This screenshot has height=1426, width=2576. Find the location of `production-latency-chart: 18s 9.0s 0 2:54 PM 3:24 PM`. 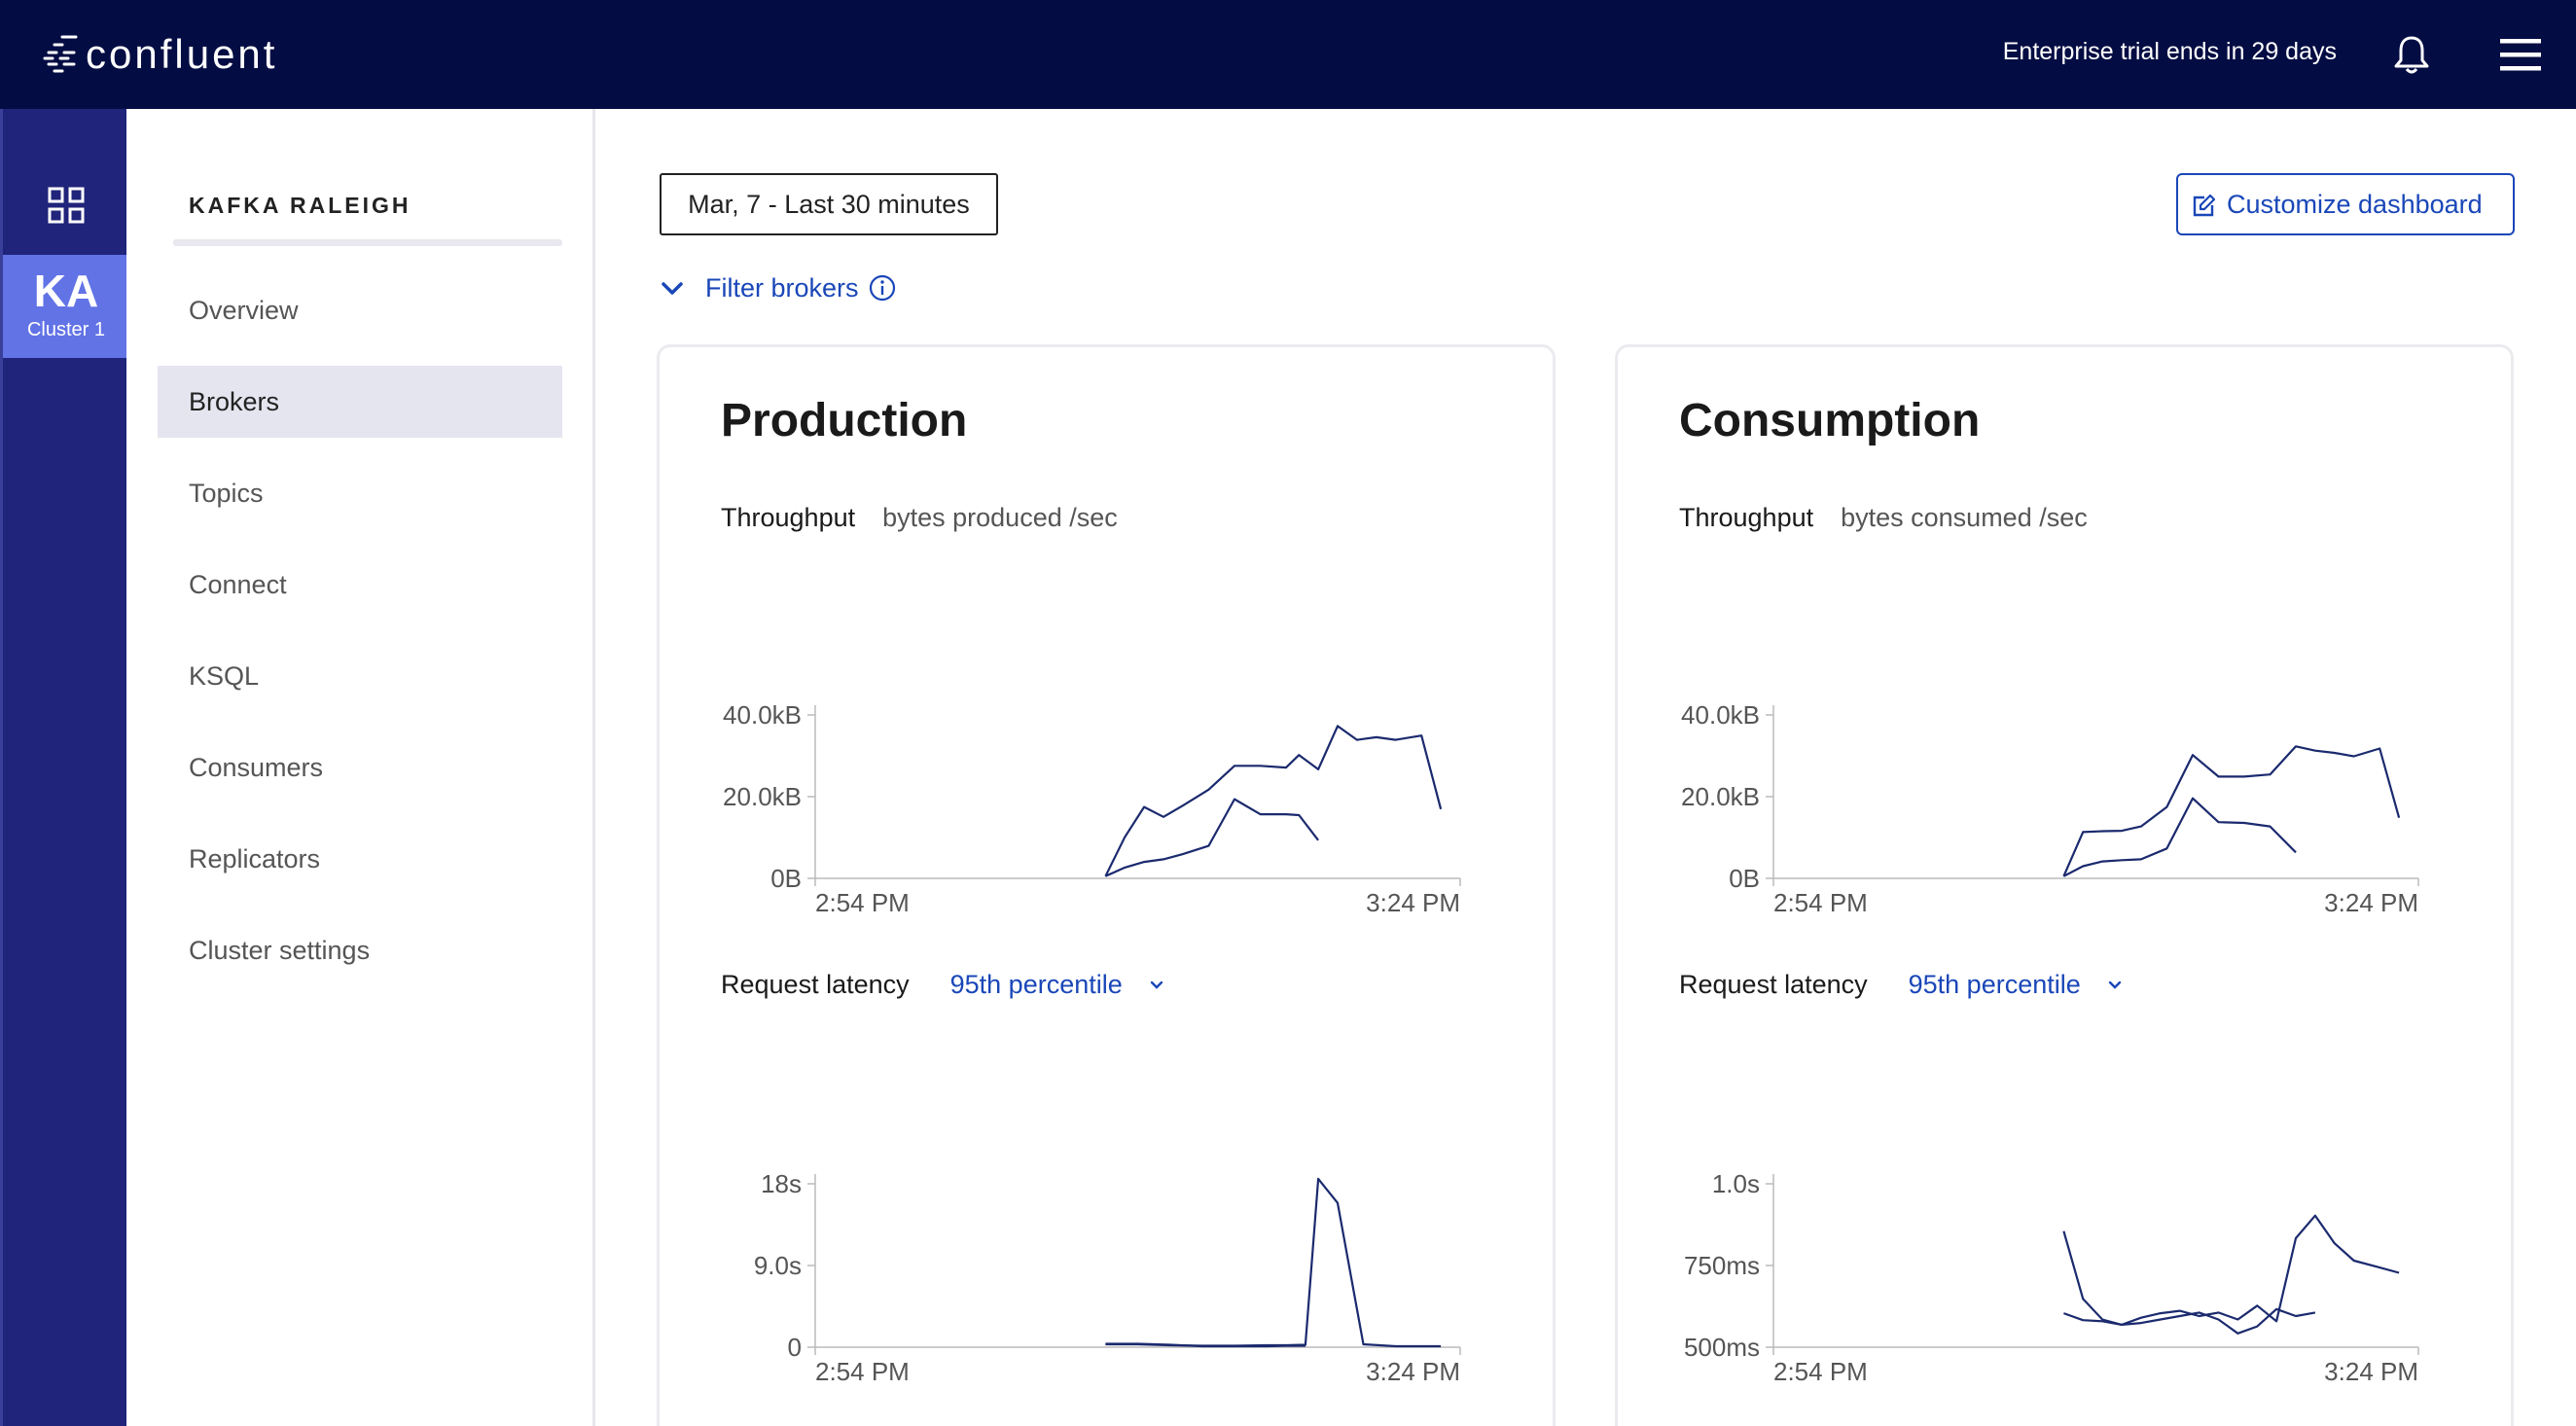

production-latency-chart: 18s 9.0s 0 2:54 PM 3:24 PM is located at coordinates (1107, 1278).